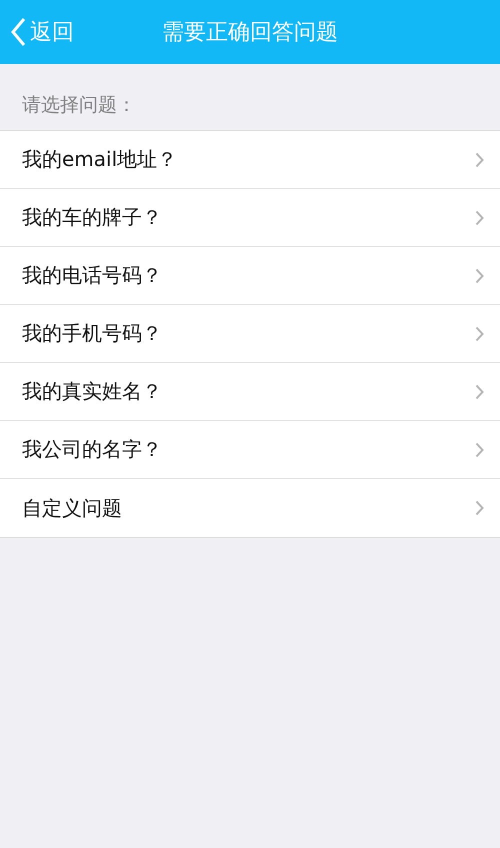 The width and height of the screenshot is (500, 848). Describe the element at coordinates (250, 276) in the screenshot. I see `question-item: 我的电话号码？` at that location.